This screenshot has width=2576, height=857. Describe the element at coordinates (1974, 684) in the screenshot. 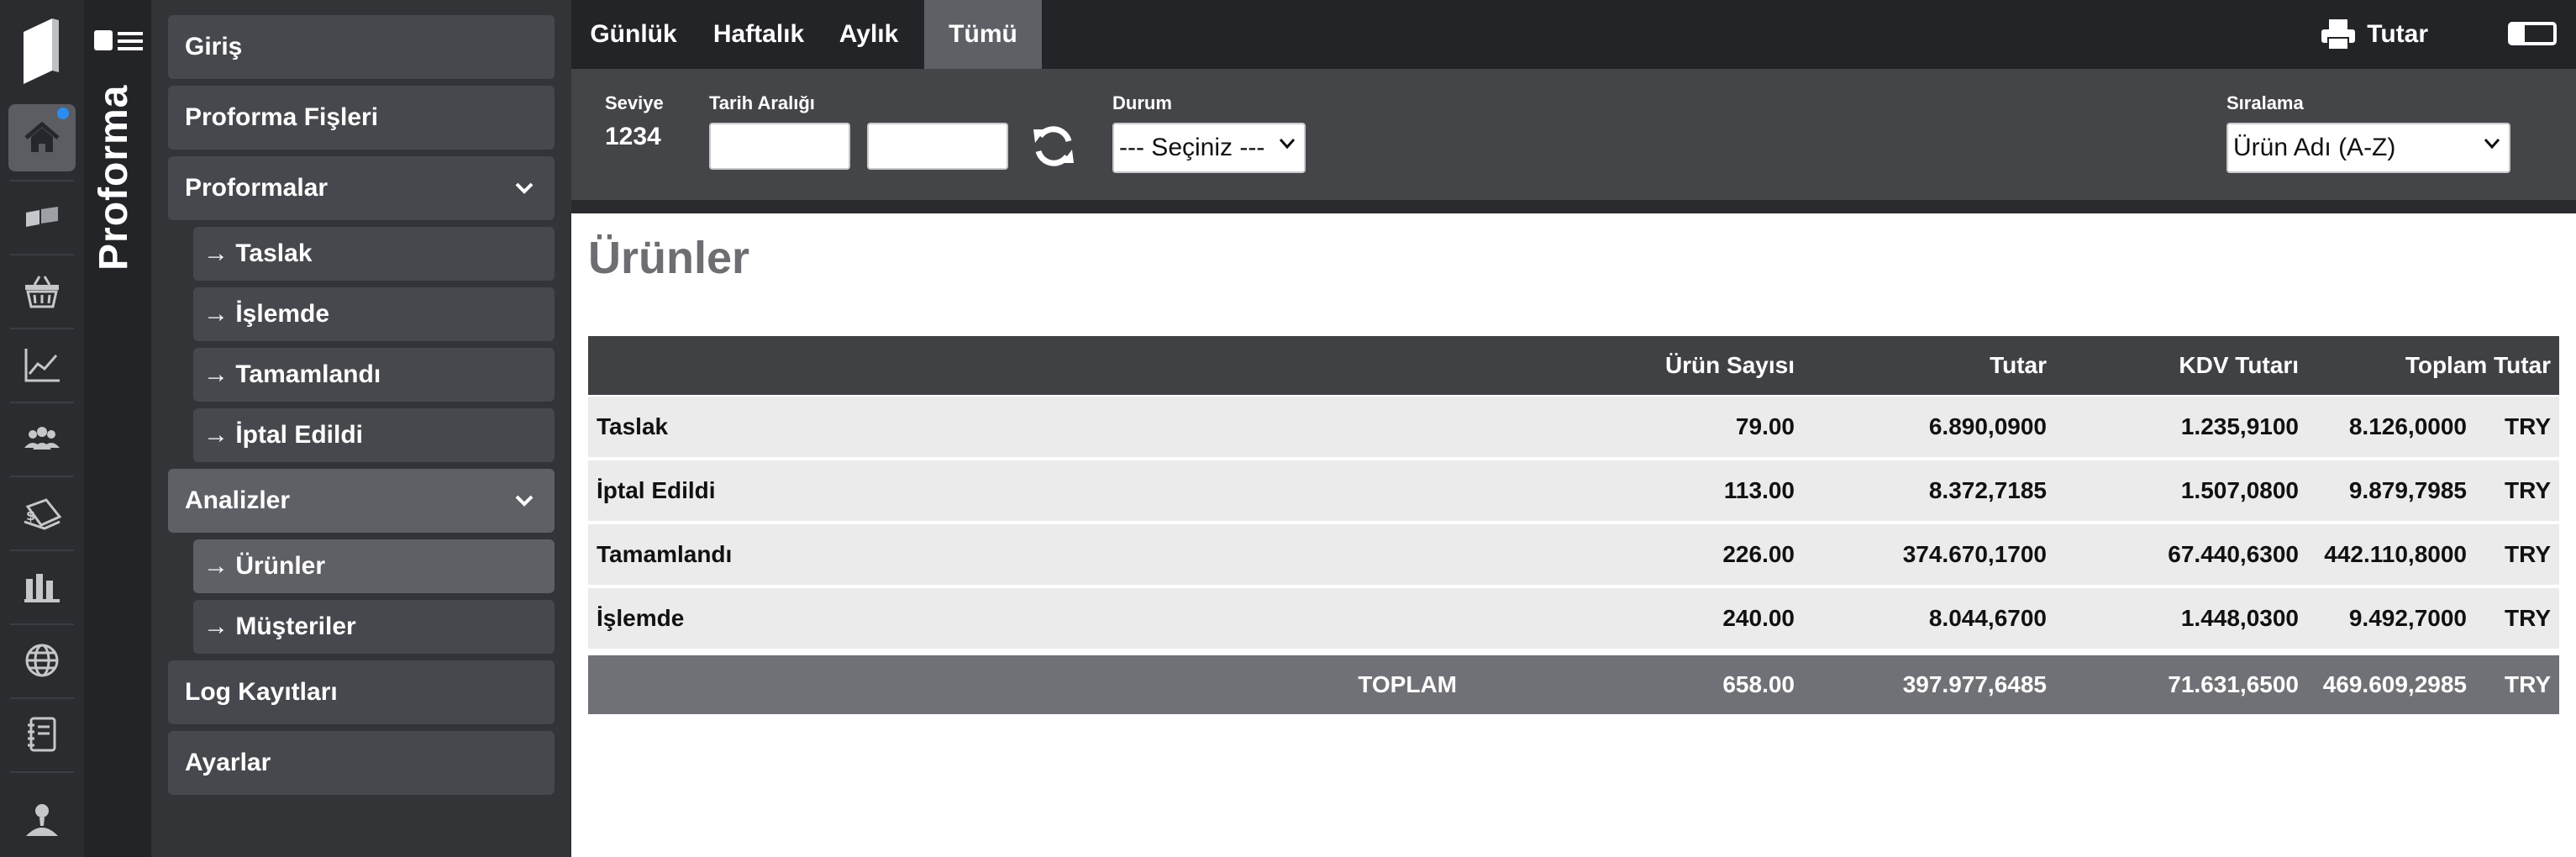

I see `footer-amount: 397.977,6485` at that location.